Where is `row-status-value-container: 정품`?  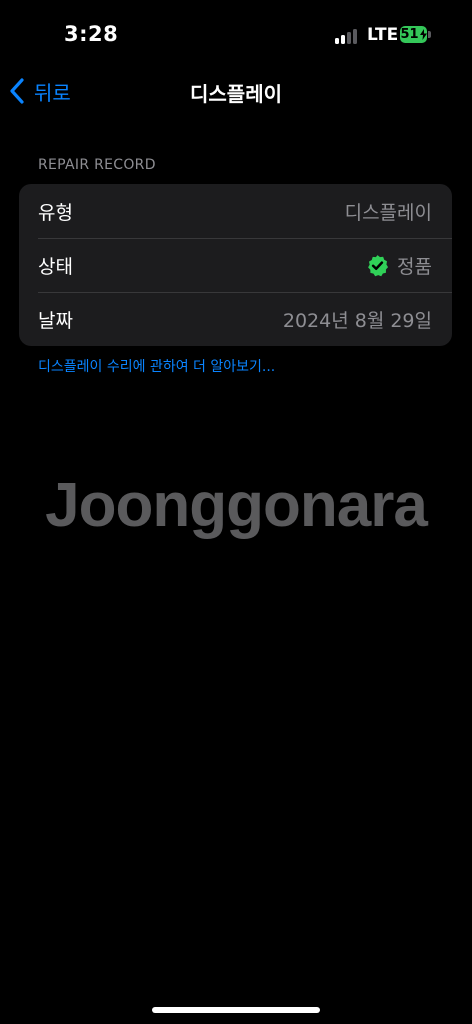 row-status-value-container: 정품 is located at coordinates (399, 265).